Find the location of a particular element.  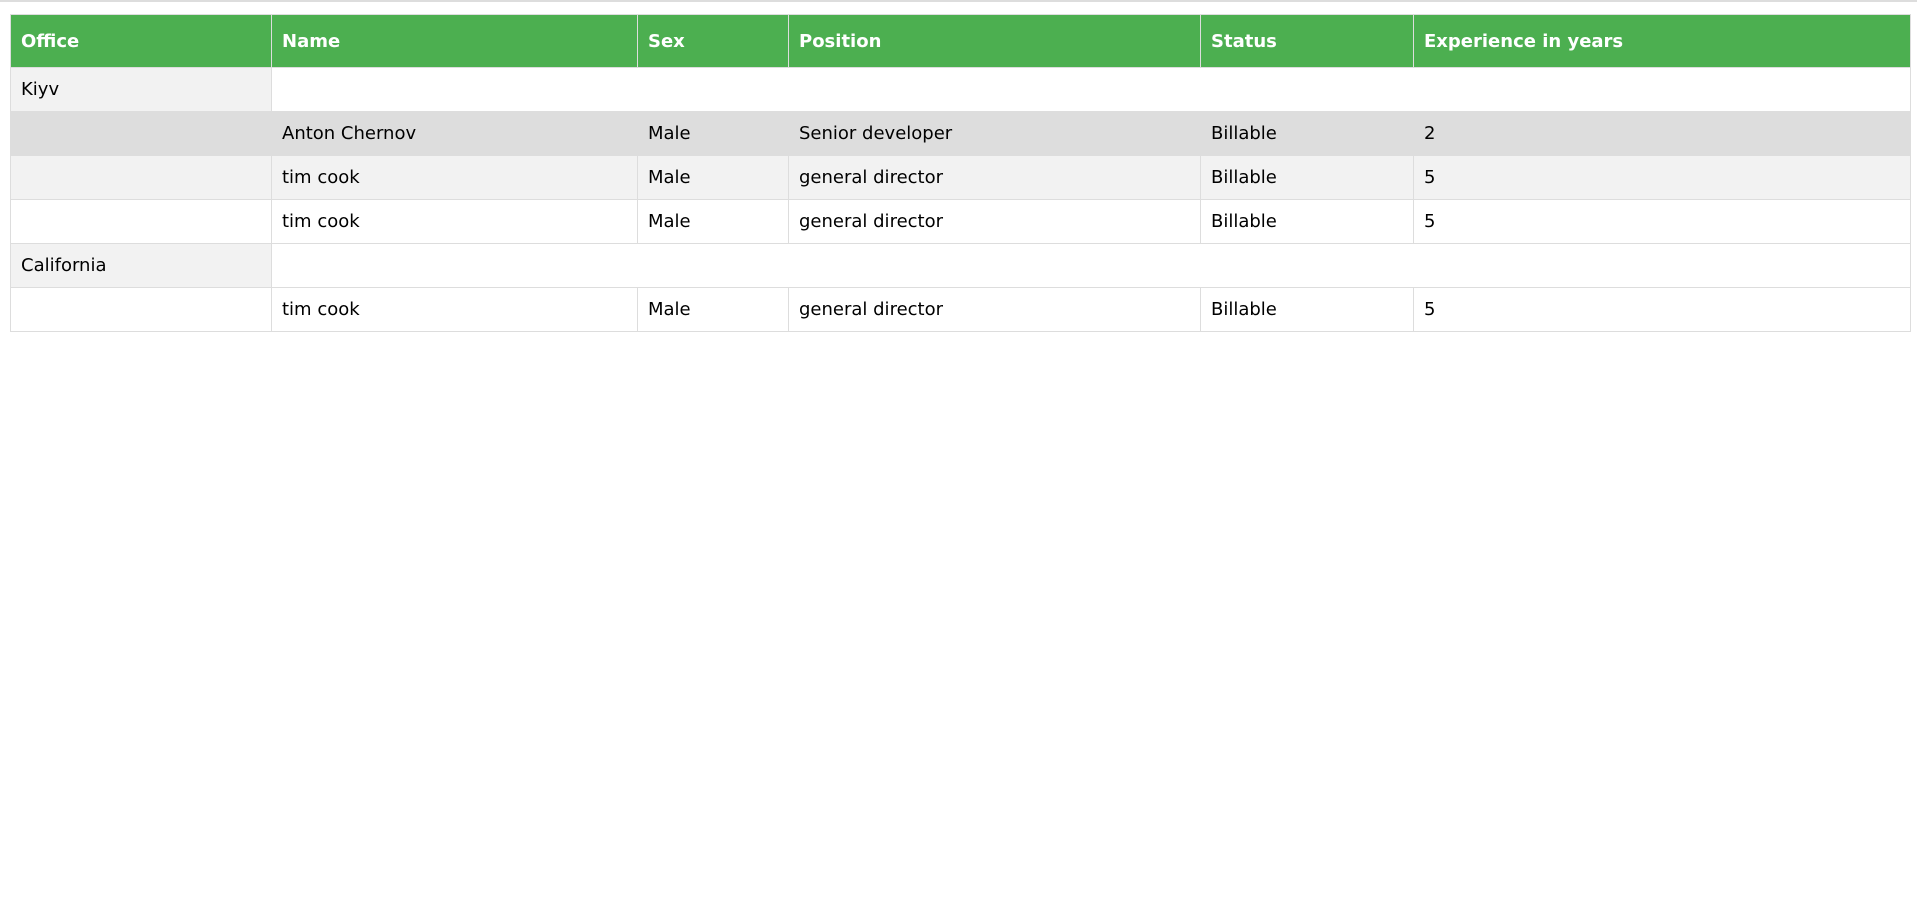

column-header-position: Position is located at coordinates (994, 41).